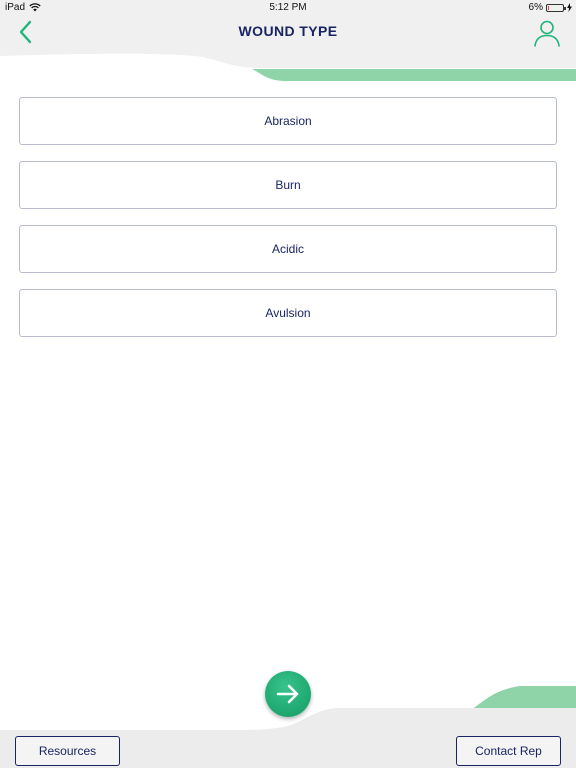  I want to click on status-bar: iPad 5:12 PM 6%, so click(288, 8).